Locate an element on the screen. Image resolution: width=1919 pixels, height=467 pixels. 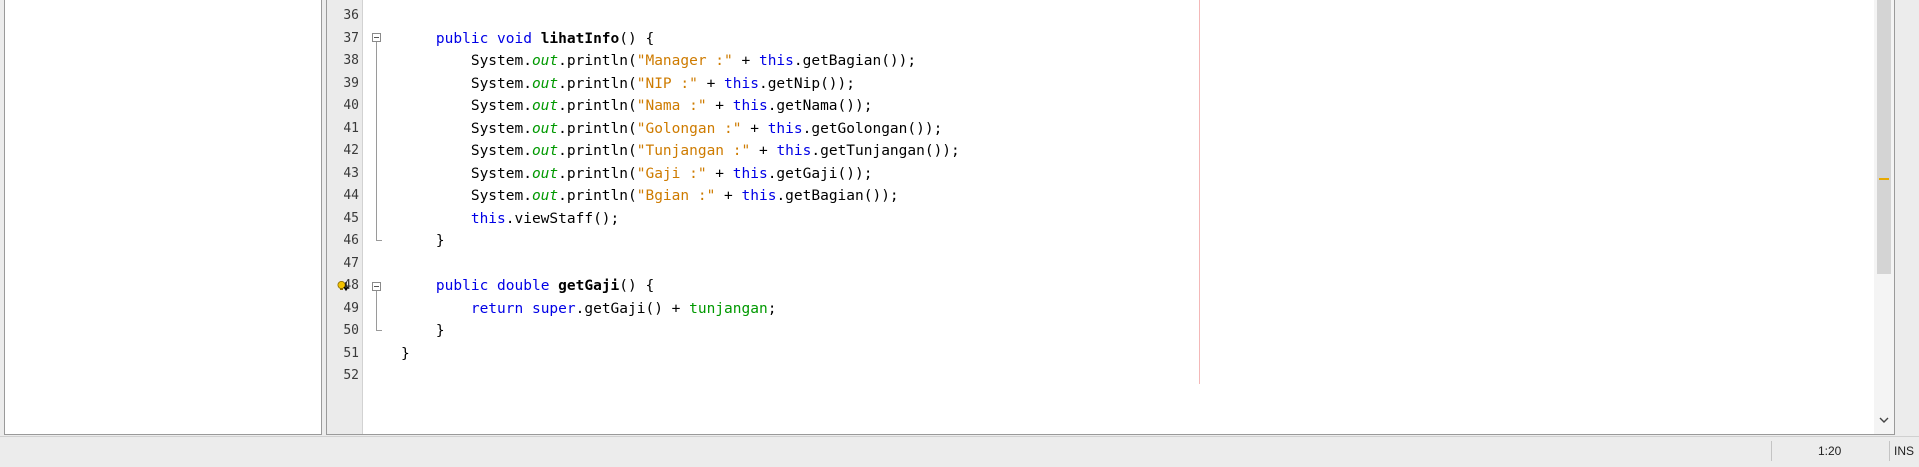
vertical-scrollbar is located at coordinates (1884, 217).